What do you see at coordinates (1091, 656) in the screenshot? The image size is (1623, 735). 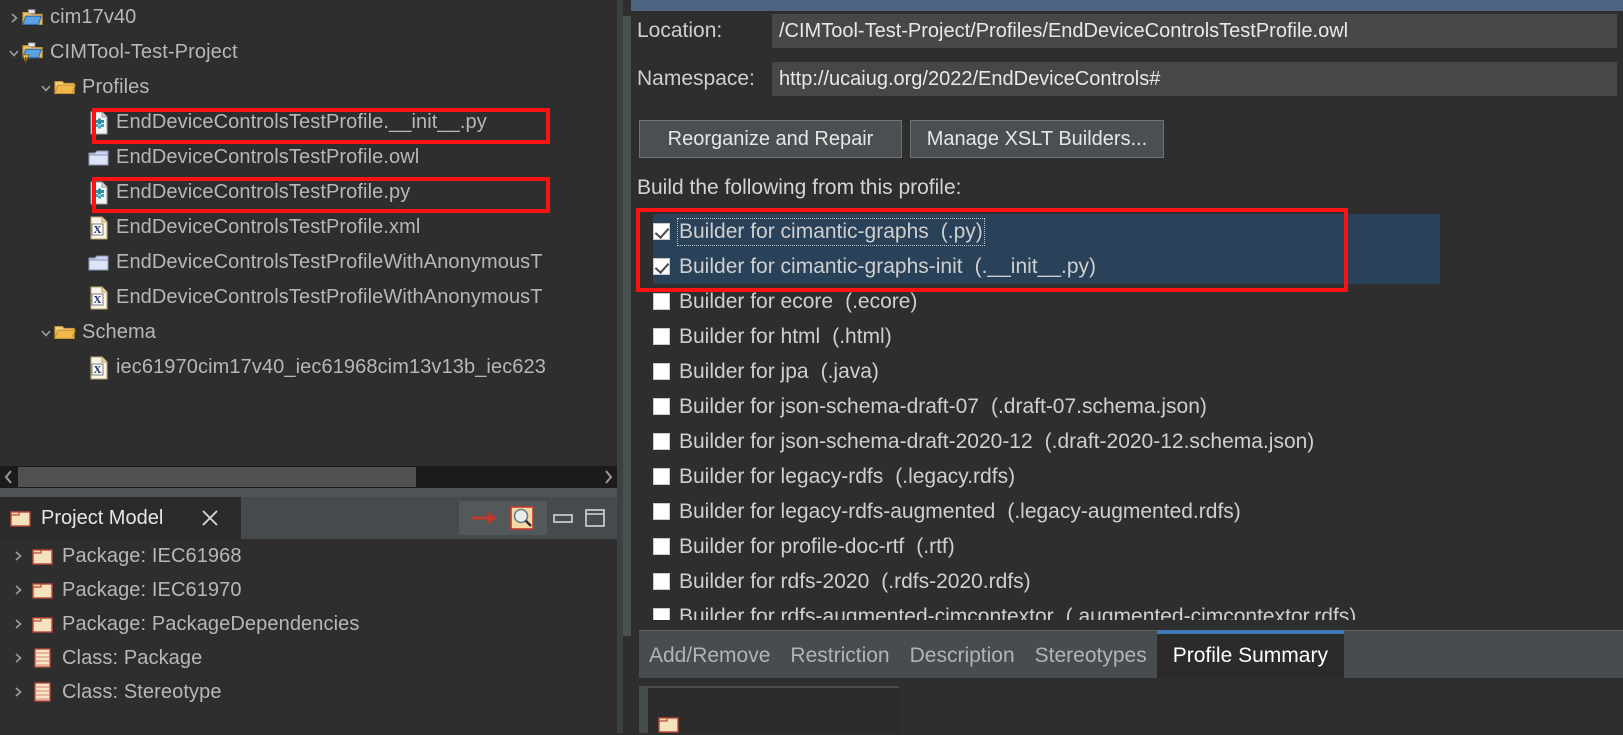 I see `tab-stereotypes: Stereotypes` at bounding box center [1091, 656].